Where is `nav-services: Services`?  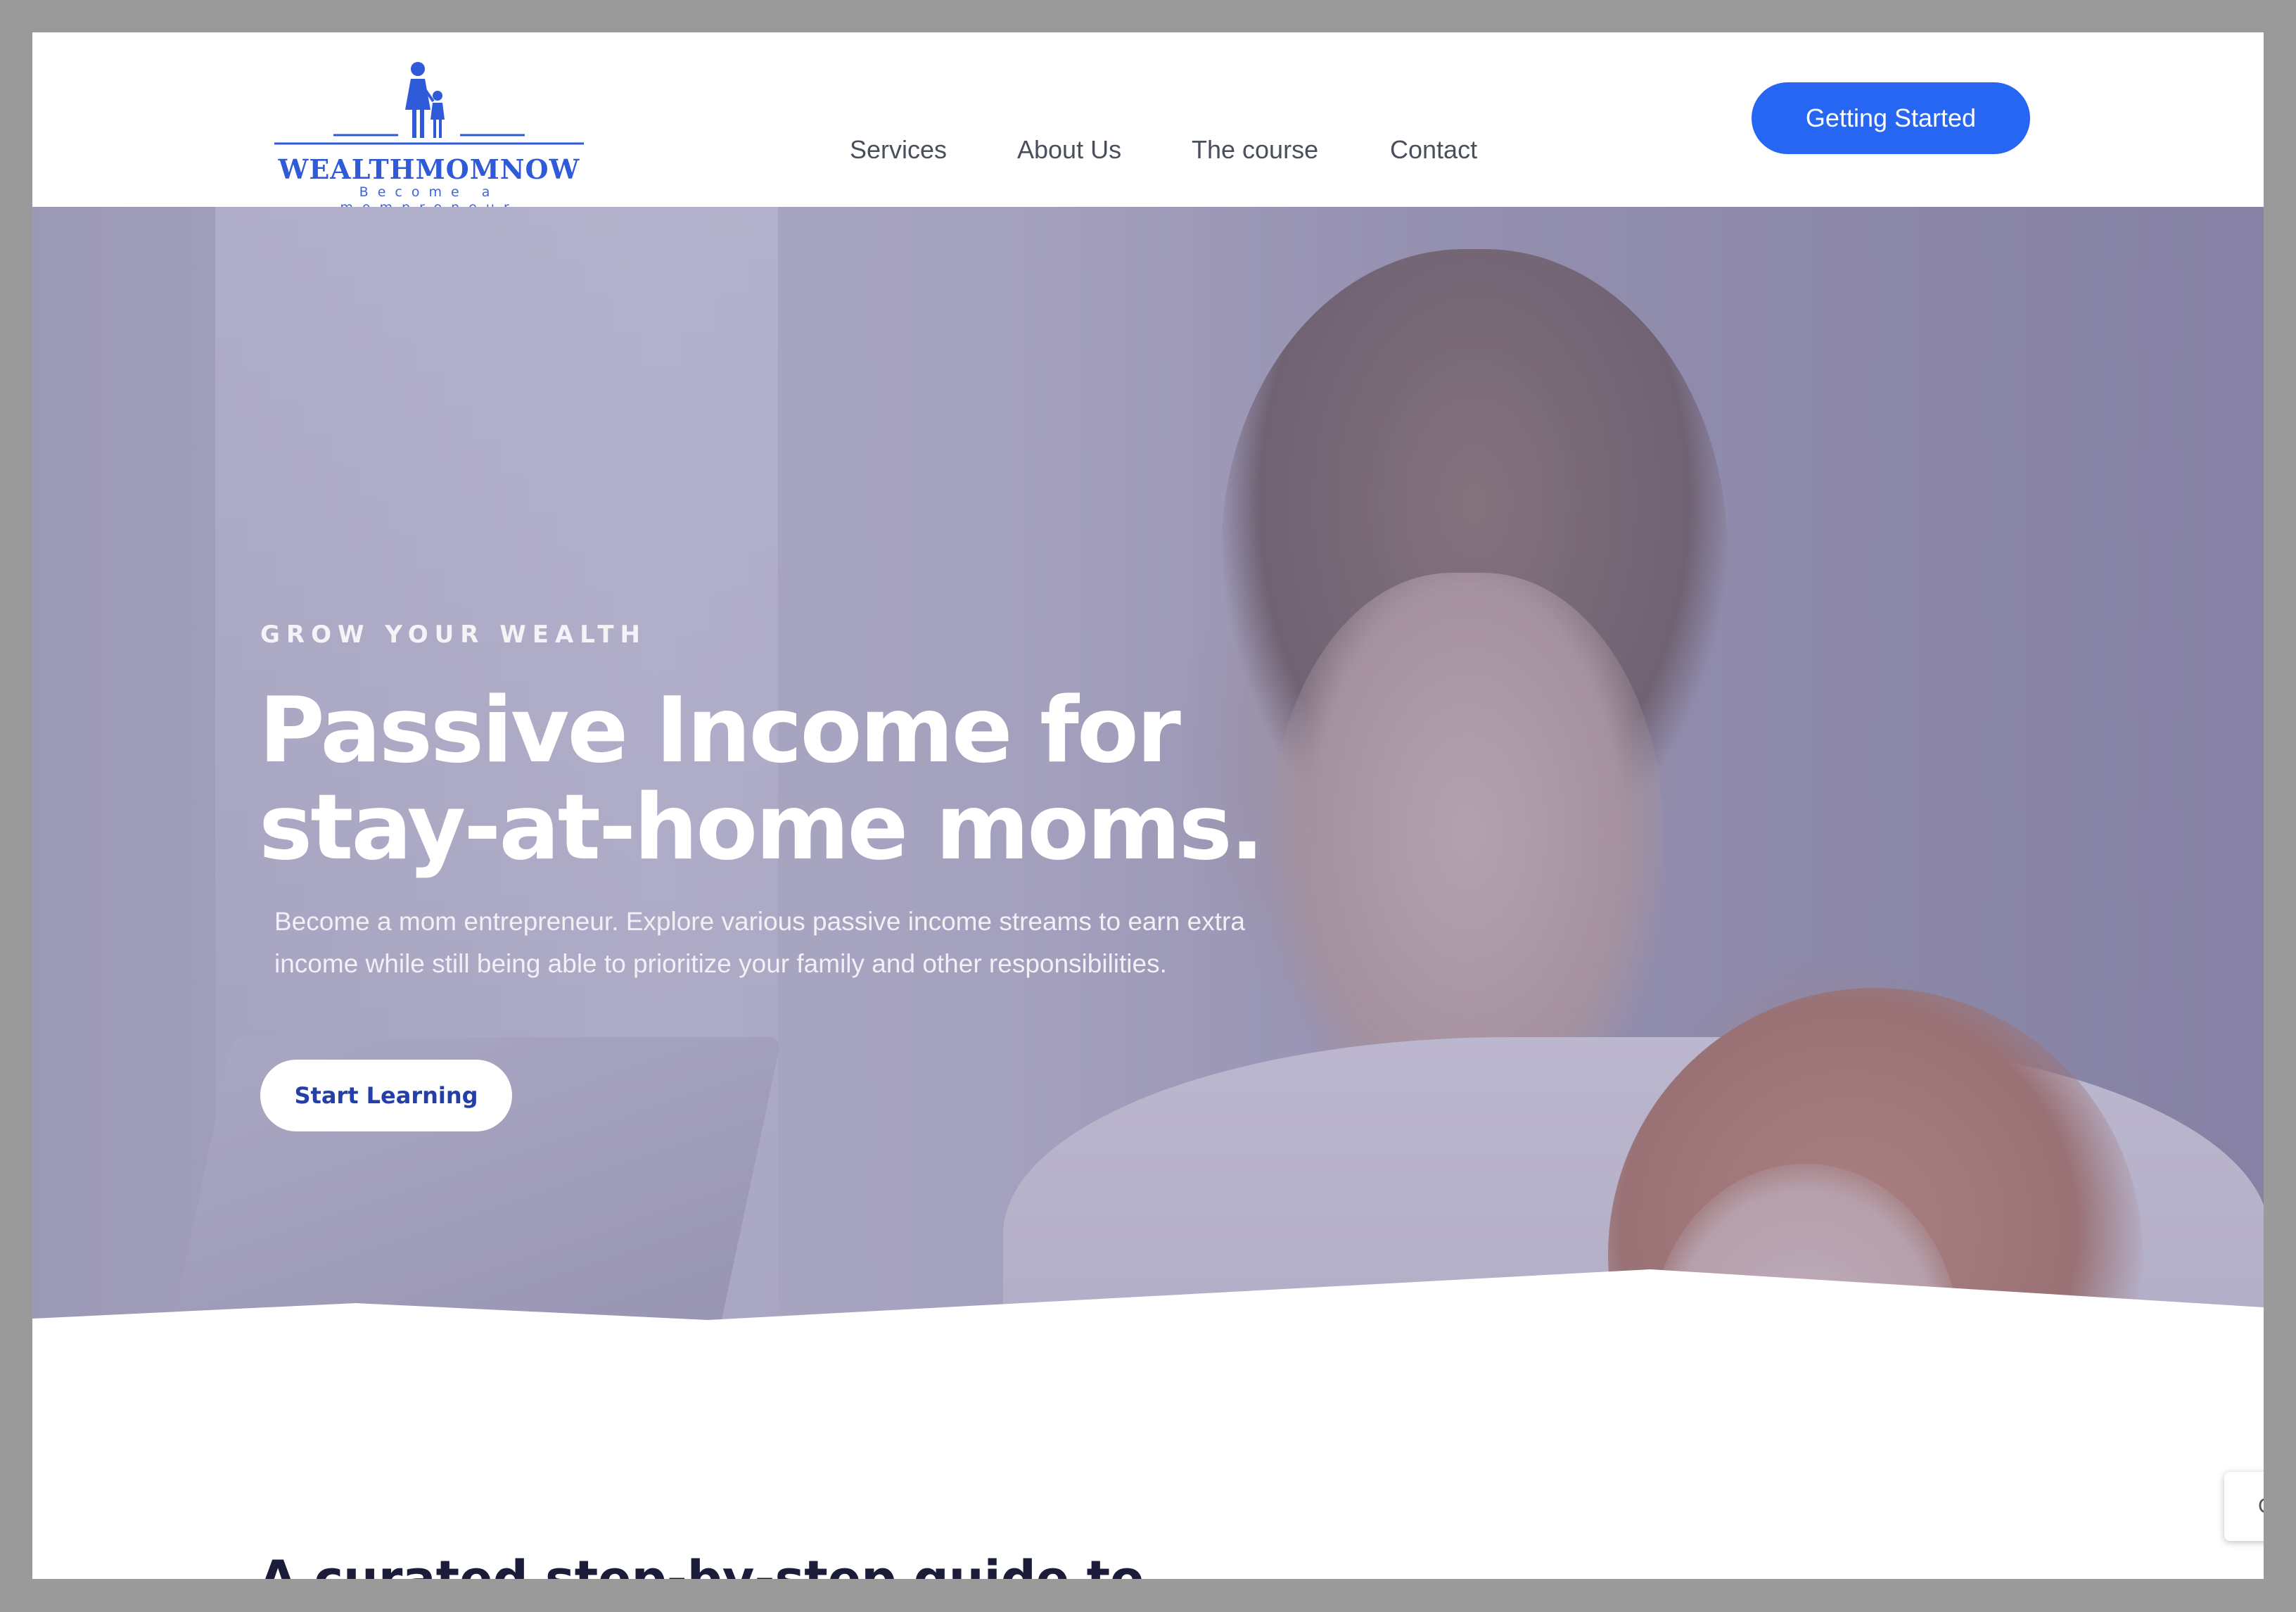
nav-services: Services is located at coordinates (899, 150).